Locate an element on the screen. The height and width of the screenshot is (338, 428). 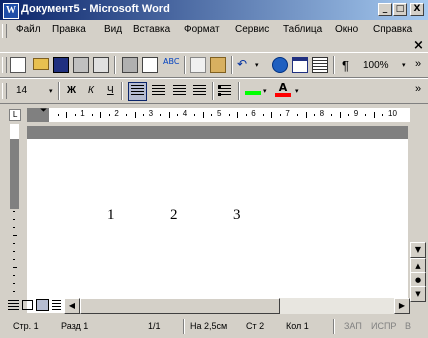
open-folder-icon is located at coordinates (41, 64).